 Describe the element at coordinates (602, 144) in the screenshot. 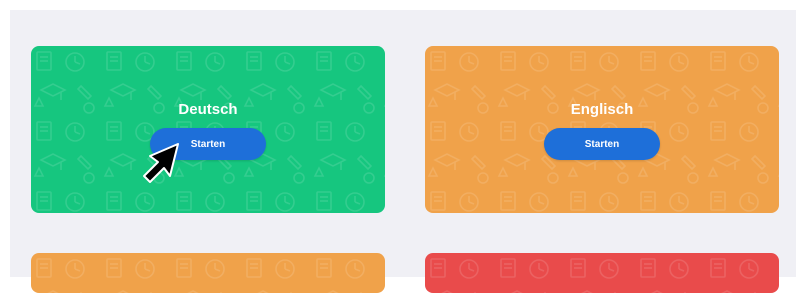

I see `start-button: Starten` at that location.